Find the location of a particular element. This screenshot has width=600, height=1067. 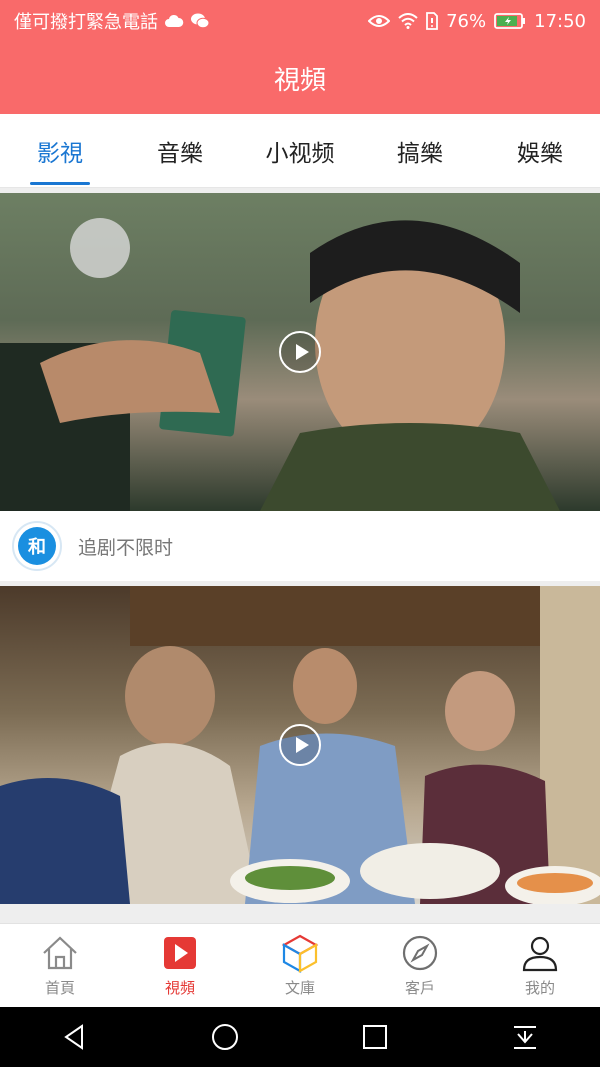

cube-icon is located at coordinates (300, 953).